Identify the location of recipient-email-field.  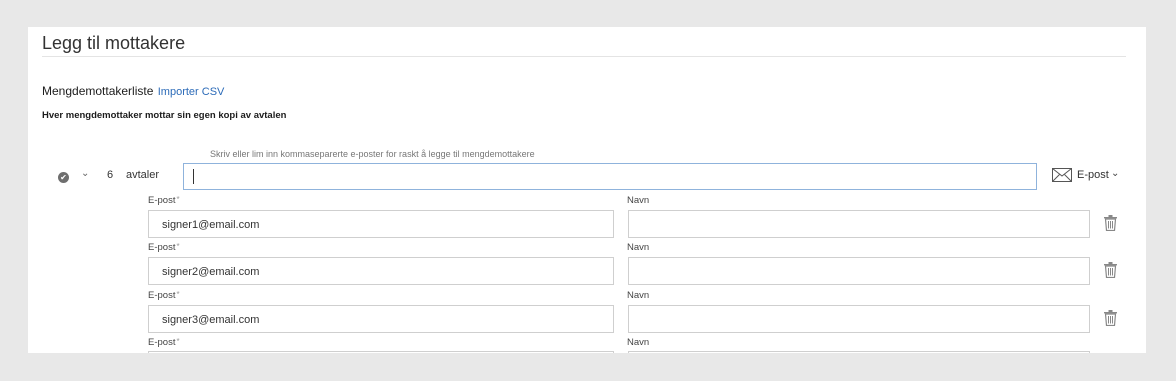
(381, 352).